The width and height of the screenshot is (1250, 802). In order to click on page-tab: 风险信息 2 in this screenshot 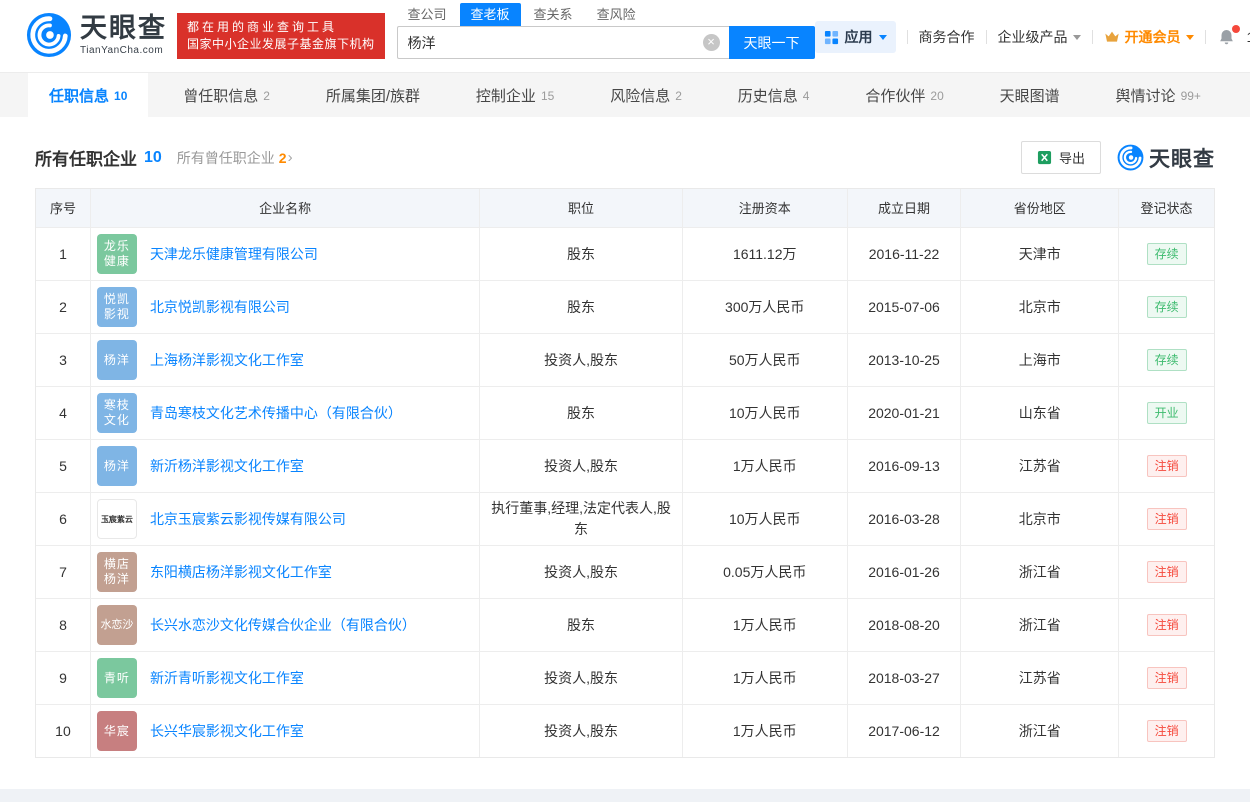, I will do `click(646, 95)`.